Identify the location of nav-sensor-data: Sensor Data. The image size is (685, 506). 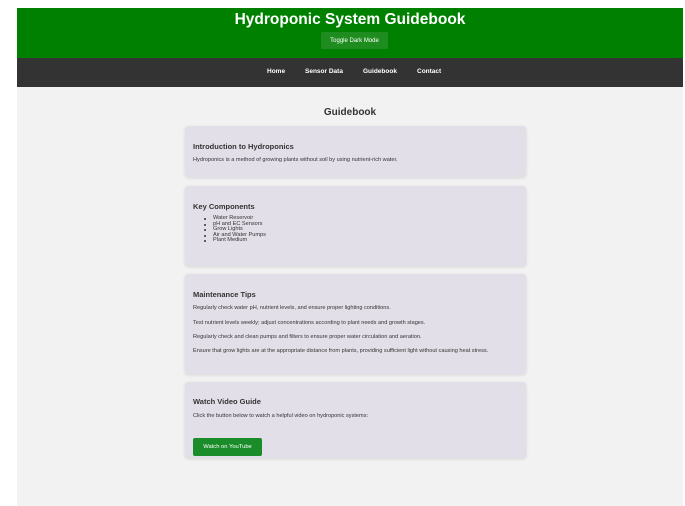
(324, 71).